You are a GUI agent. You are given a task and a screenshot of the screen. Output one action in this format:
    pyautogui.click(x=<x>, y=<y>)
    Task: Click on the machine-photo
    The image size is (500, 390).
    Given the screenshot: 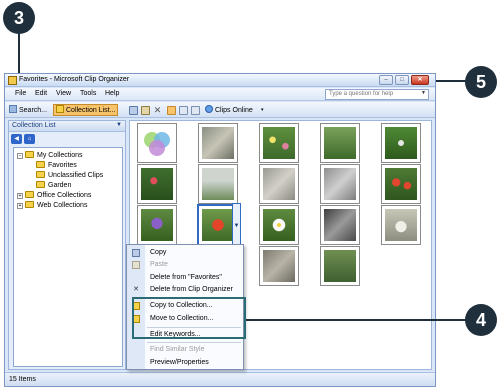 What is the action you would take?
    pyautogui.click(x=340, y=225)
    